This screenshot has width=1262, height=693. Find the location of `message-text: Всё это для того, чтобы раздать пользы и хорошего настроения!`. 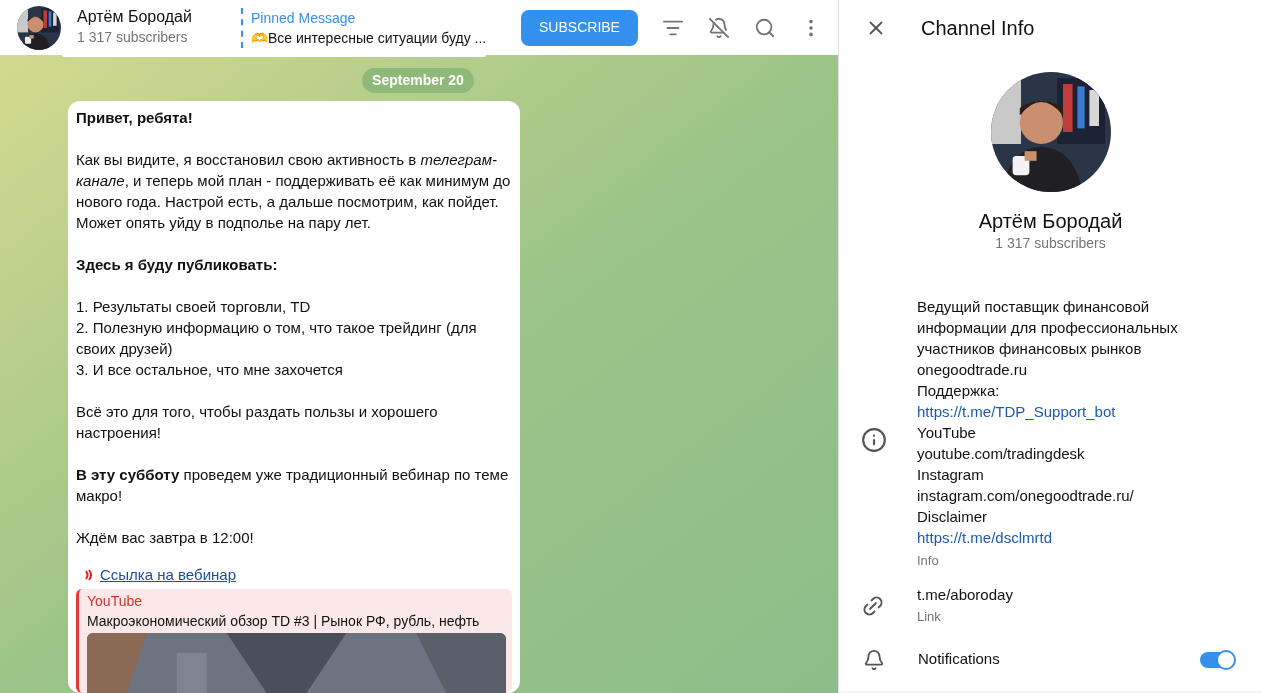

message-text: Всё это для того, чтобы раздать пользы и хорошего настроения! is located at coordinates (257, 422).